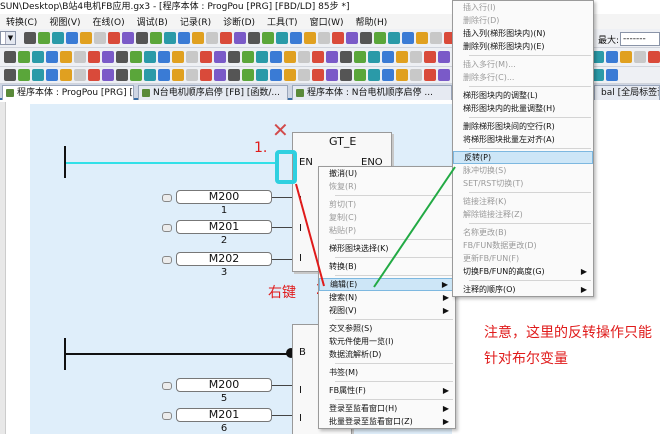  Describe the element at coordinates (414, 227) in the screenshot. I see `green-pointer-line` at that location.